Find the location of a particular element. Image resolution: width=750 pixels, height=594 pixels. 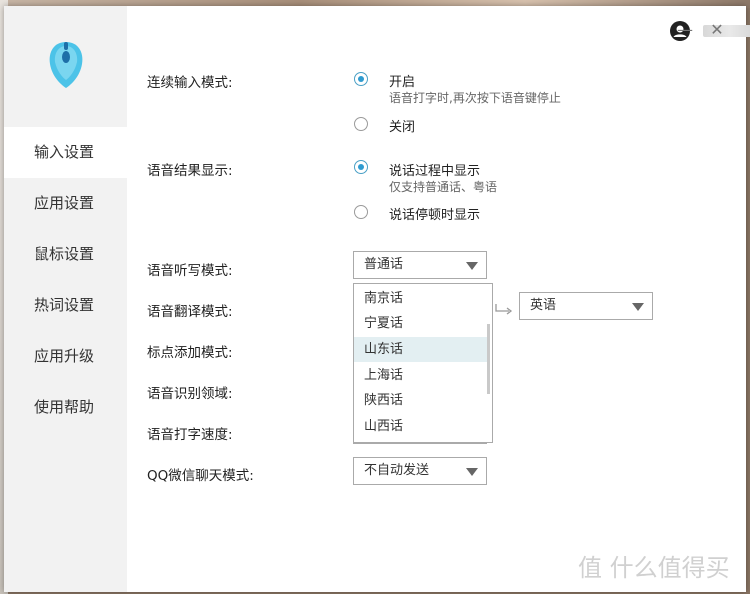

qq-wechat-mode-value: 不自动发送 is located at coordinates (397, 470).